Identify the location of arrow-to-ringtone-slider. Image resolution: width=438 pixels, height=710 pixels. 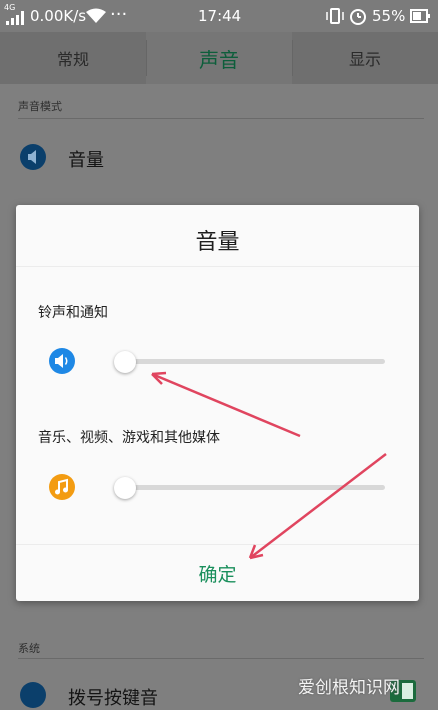
(226, 404).